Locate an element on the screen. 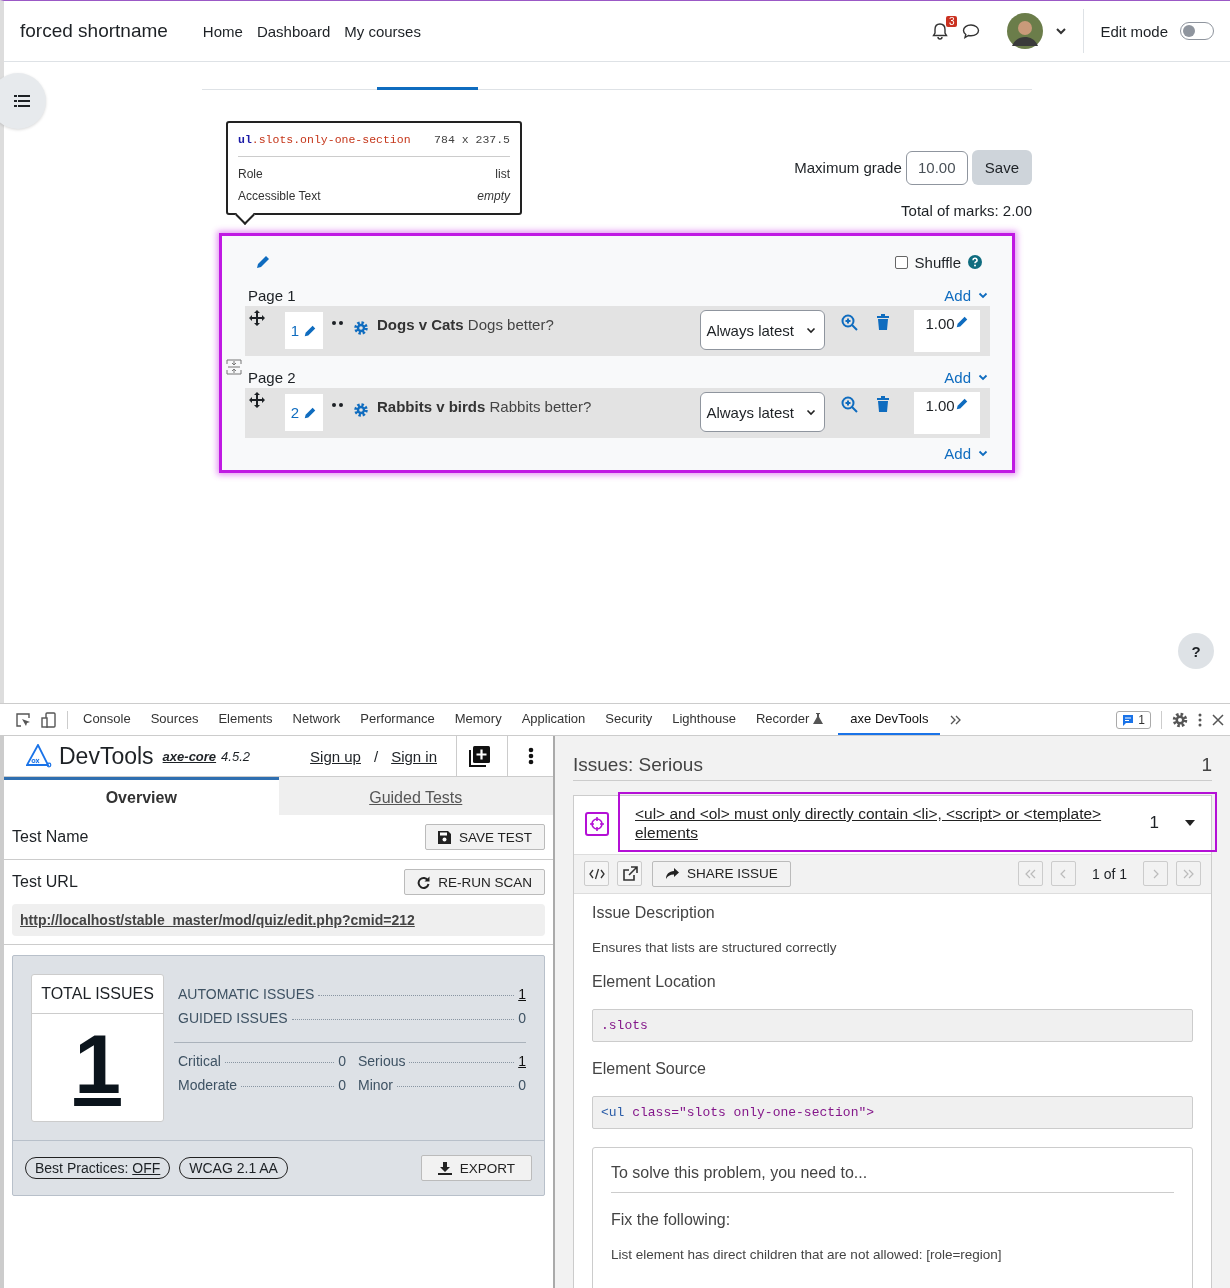 The image size is (1230, 1288). issue-type-label: AUTOMATIC ISSUES is located at coordinates (246, 994).